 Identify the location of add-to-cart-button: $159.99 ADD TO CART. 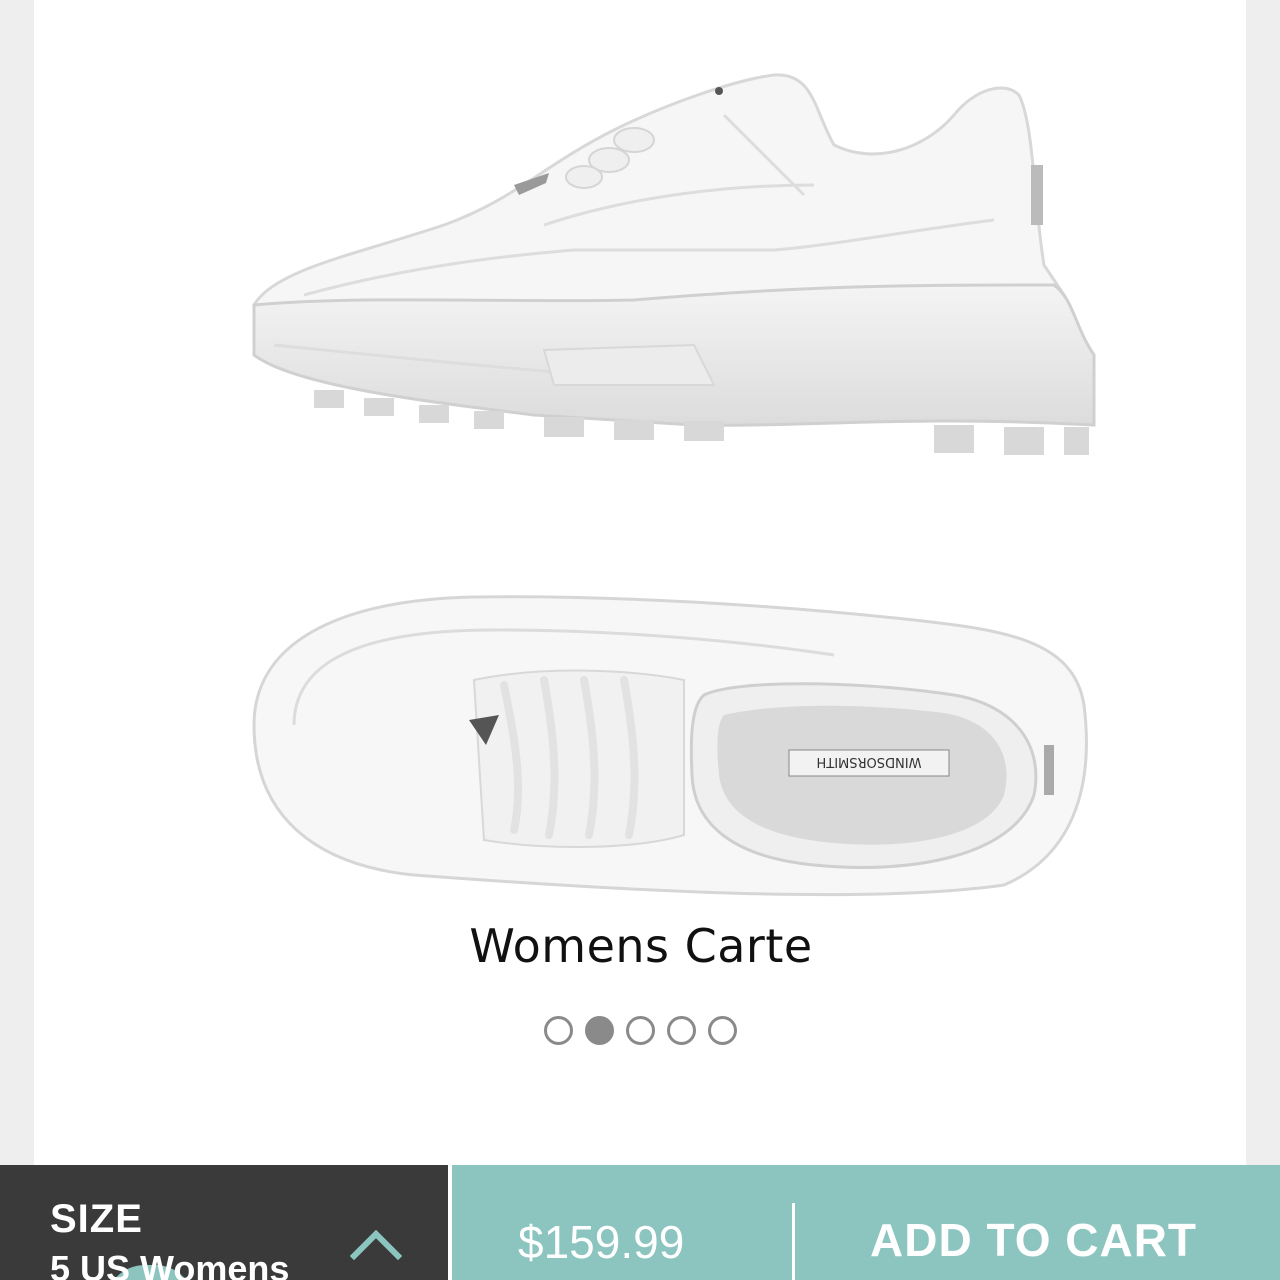
(864, 1222).